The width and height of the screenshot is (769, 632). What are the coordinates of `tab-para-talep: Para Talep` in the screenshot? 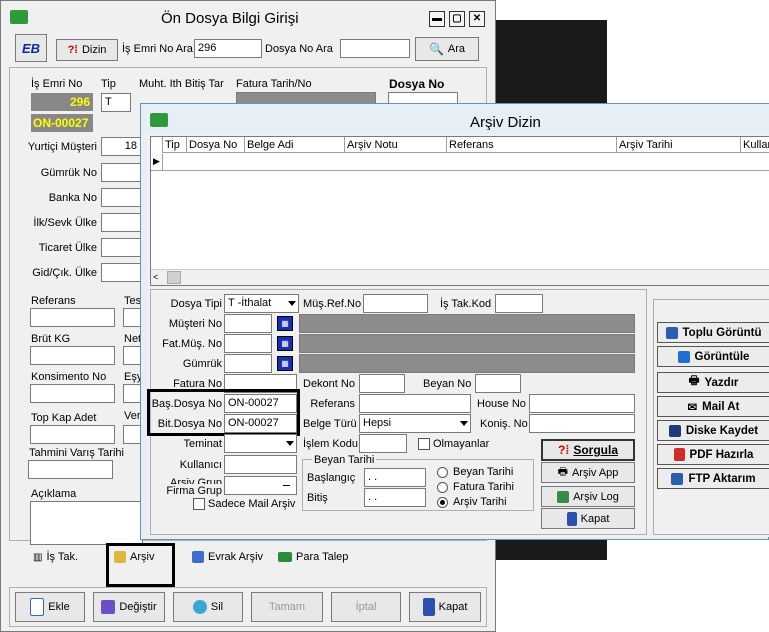 It's located at (313, 557).